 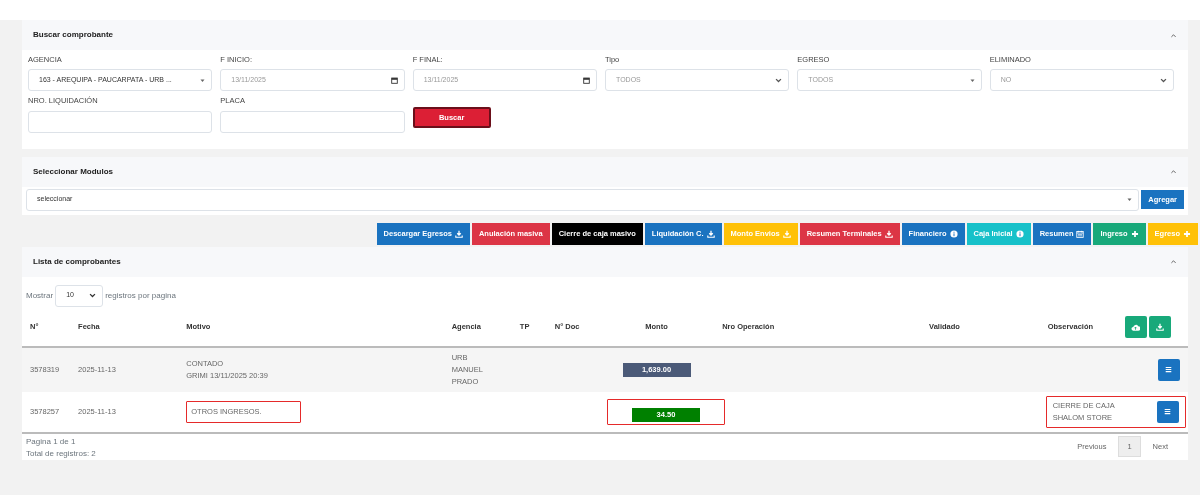 I want to click on per-page-label: registros por pagina, so click(x=140, y=295).